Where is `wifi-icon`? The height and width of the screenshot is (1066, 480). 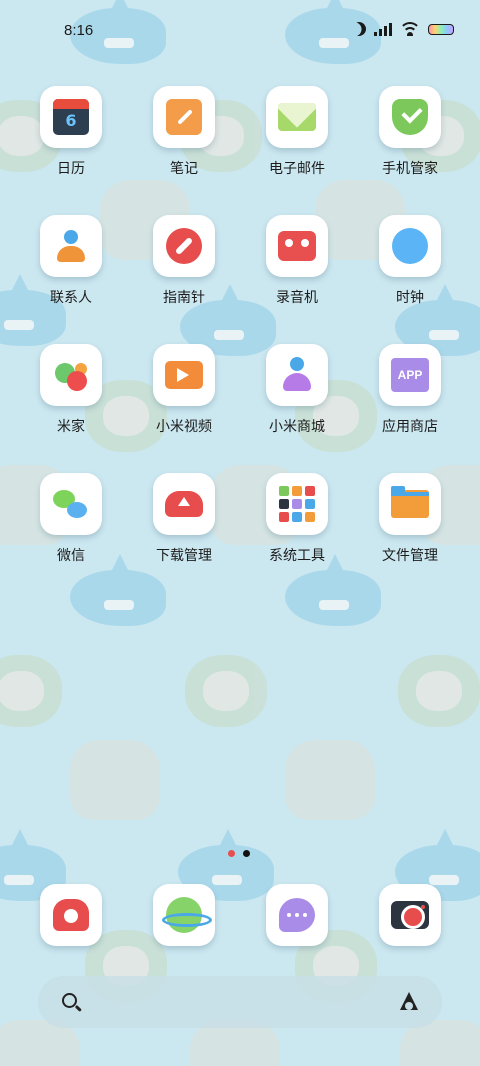 wifi-icon is located at coordinates (410, 29).